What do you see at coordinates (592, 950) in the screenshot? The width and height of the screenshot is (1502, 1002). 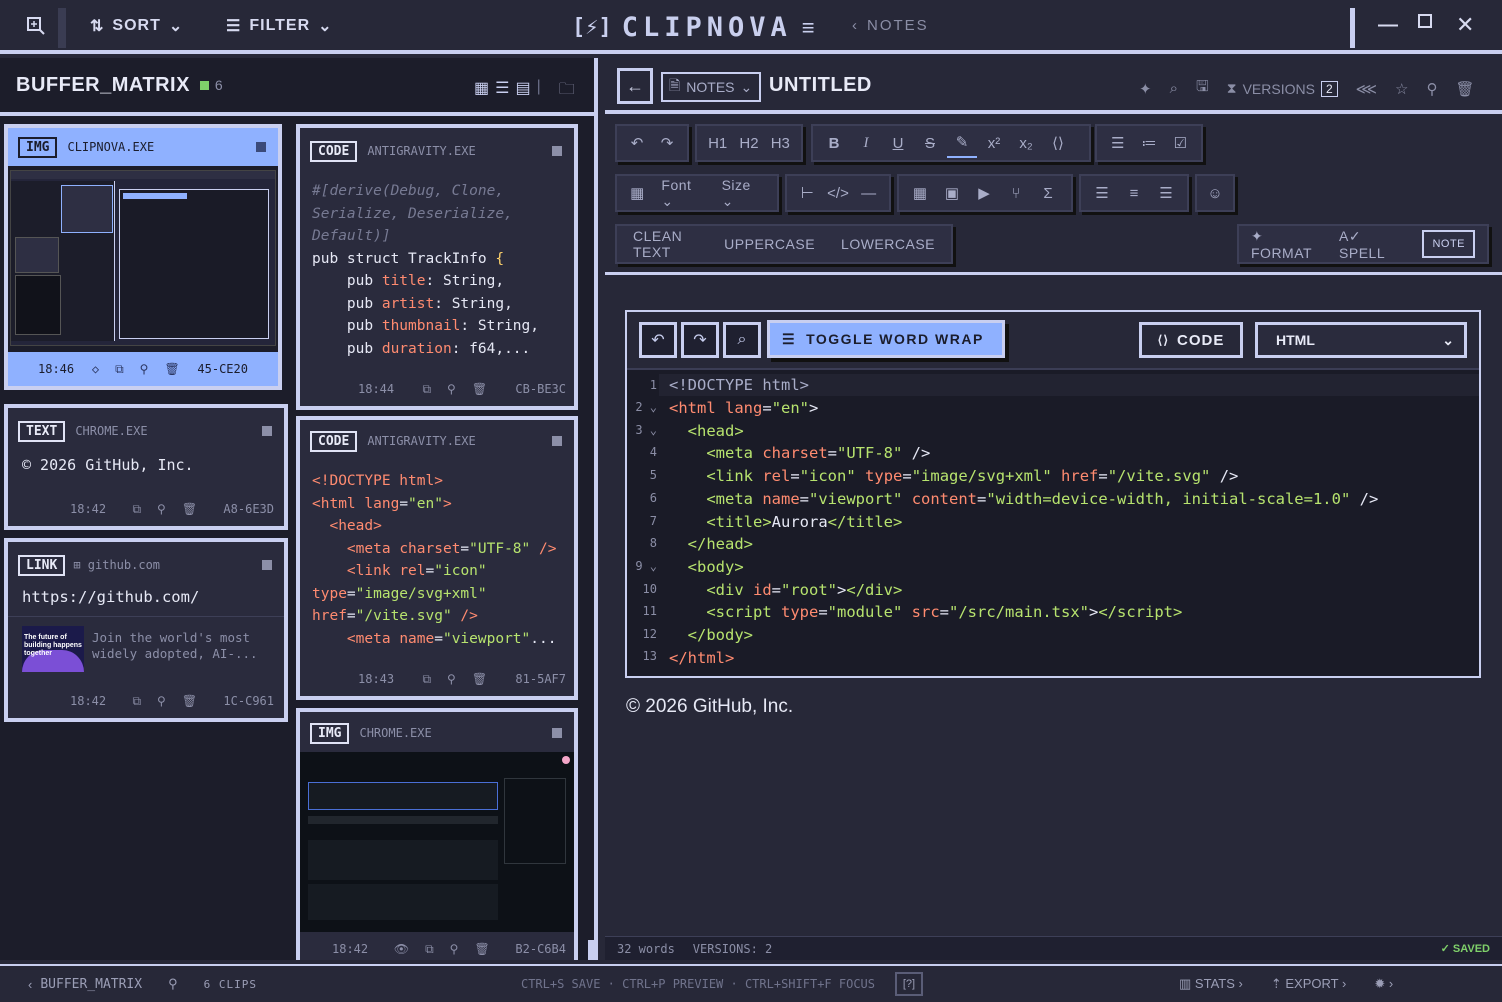 I see `scrollbar` at bounding box center [592, 950].